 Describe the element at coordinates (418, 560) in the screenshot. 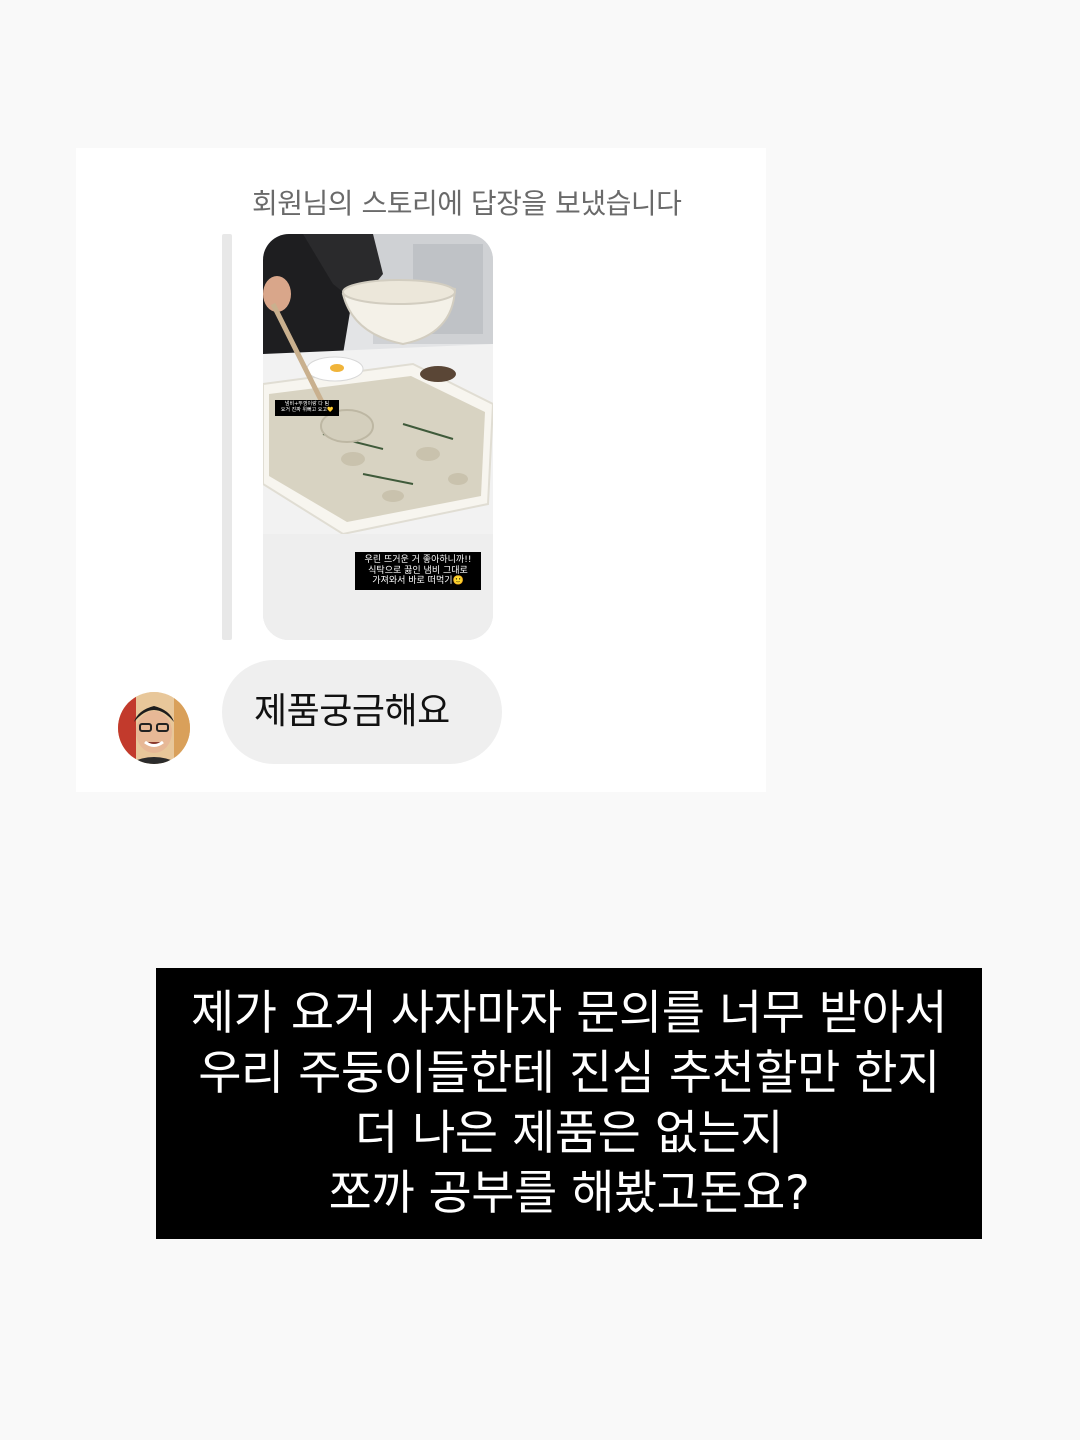

I see `story-caption-main-line: 우린 뜨거운 거 좋아하니까!!` at that location.